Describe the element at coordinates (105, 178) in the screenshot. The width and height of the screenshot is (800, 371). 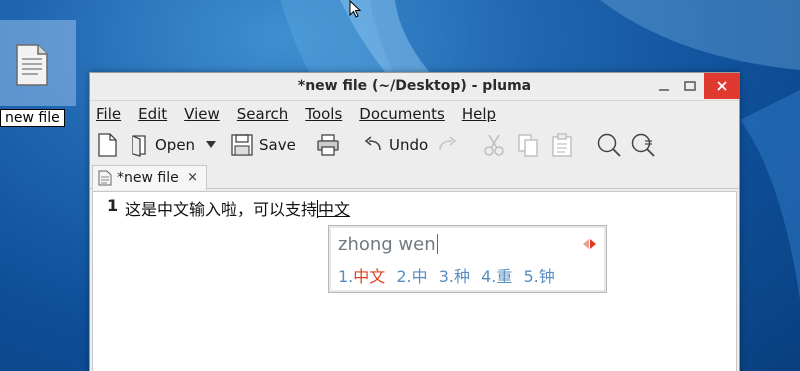
I see `text-document-icon` at that location.